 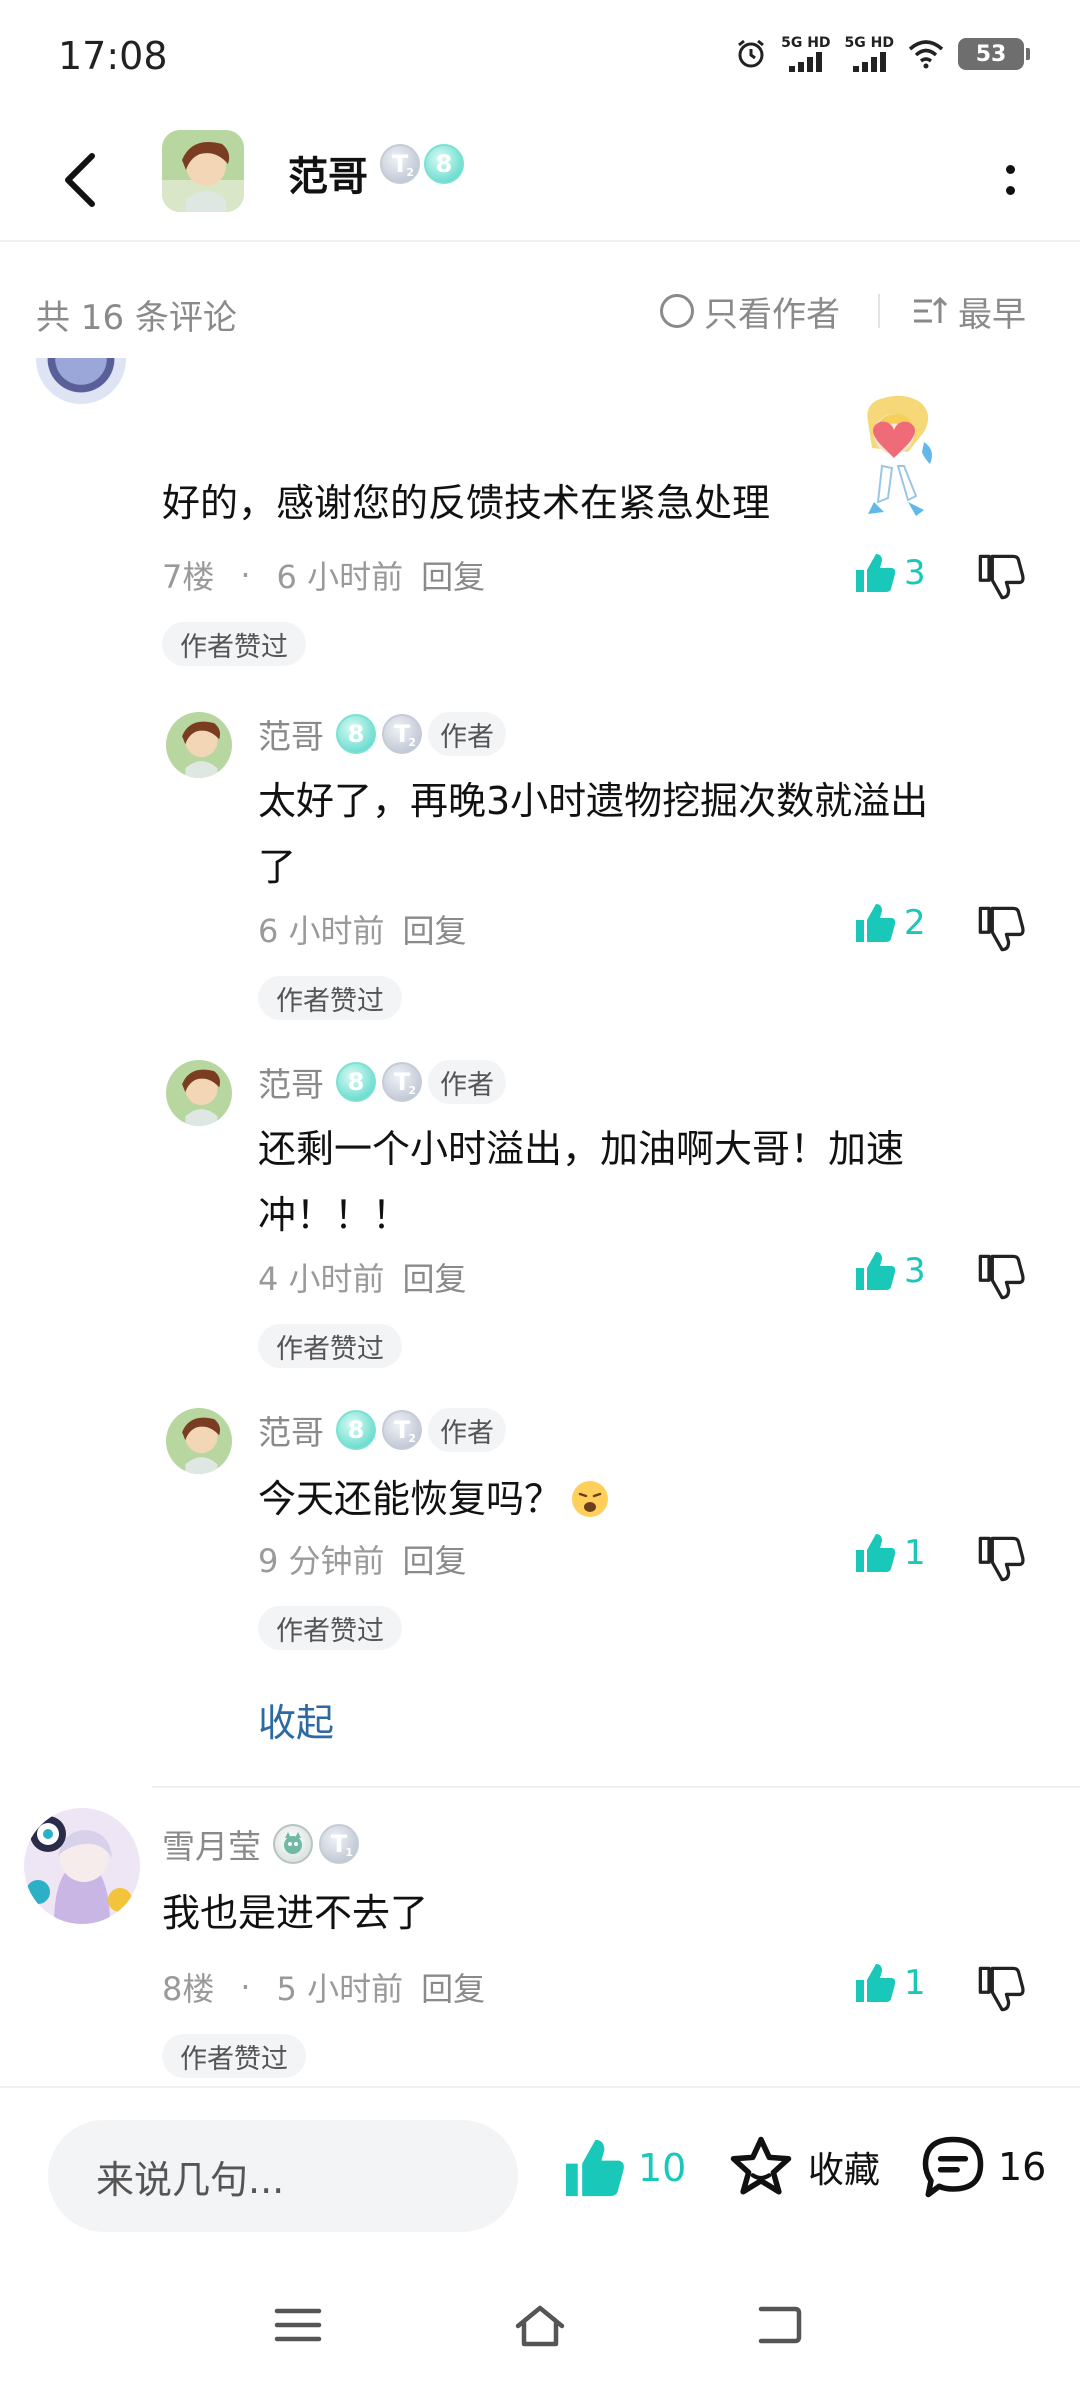 I want to click on comment-meta: 8楼 · 5 小时前 回复, so click(x=323, y=1987).